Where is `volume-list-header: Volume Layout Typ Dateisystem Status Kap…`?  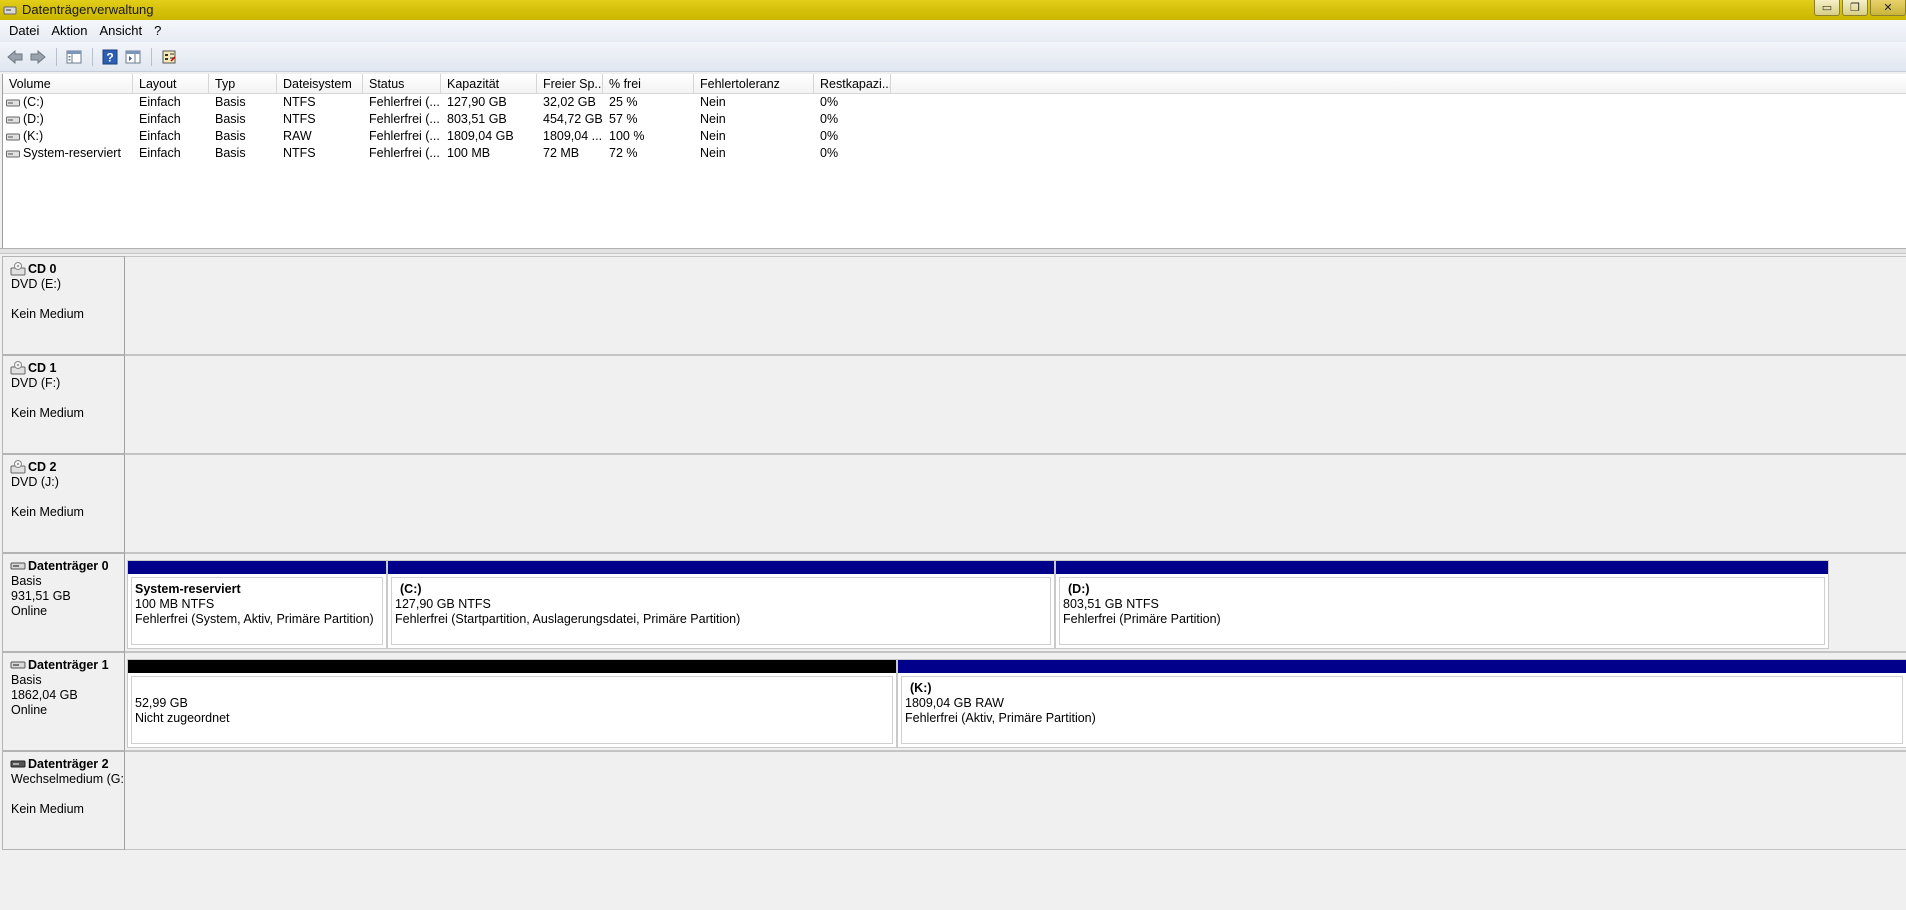 volume-list-header: Volume Layout Typ Dateisystem Status Kap… is located at coordinates (954, 84).